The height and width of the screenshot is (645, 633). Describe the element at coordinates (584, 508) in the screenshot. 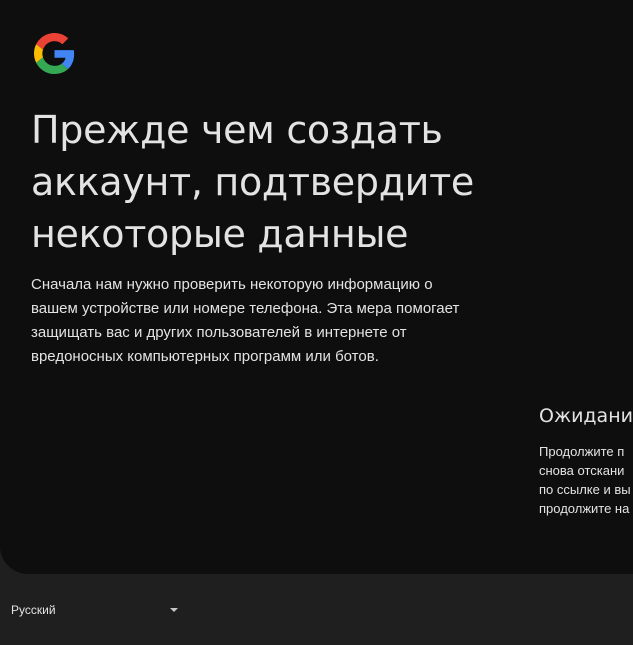

I see `waiting-text-line: продолжите на` at that location.